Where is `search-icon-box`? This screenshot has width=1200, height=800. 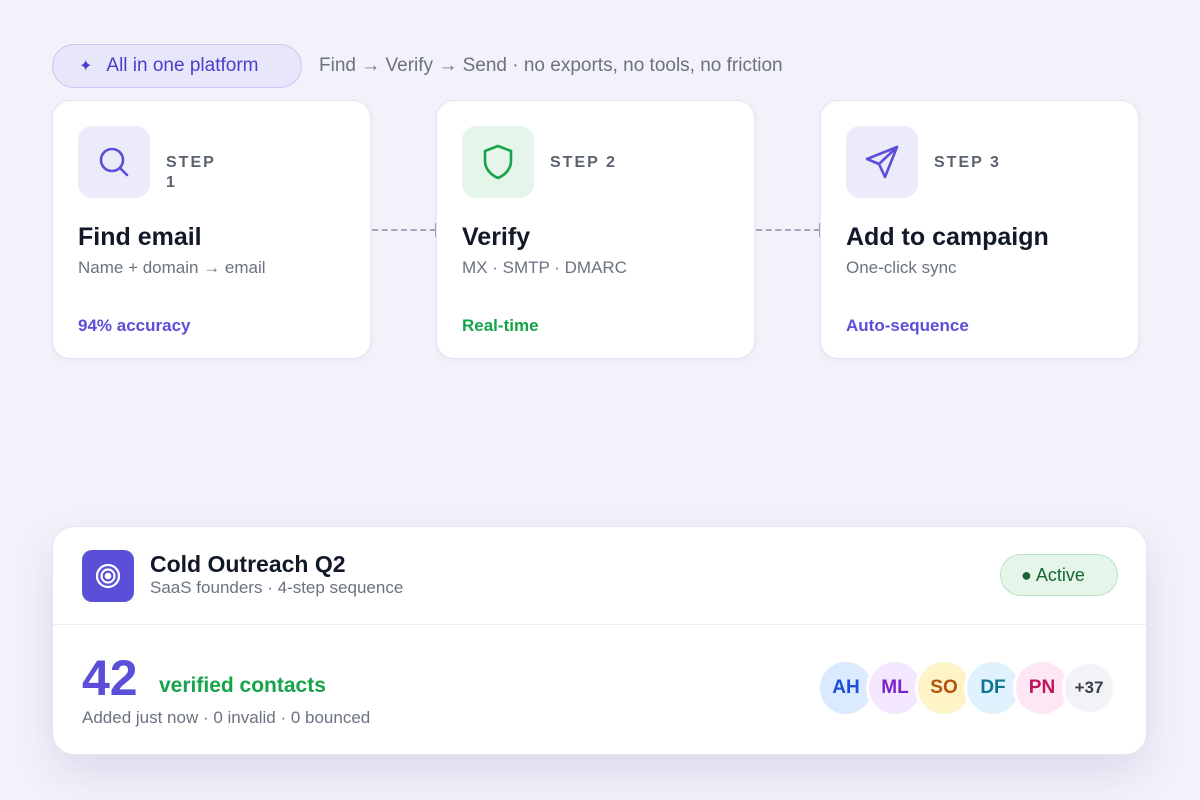 search-icon-box is located at coordinates (114, 162).